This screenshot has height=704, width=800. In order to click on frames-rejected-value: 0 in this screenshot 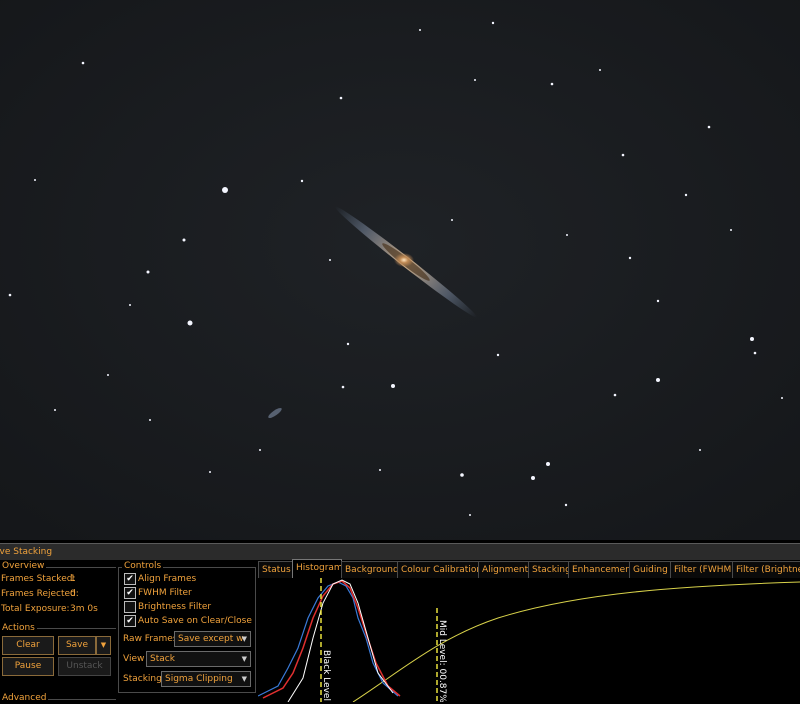, I will do `click(73, 594)`.